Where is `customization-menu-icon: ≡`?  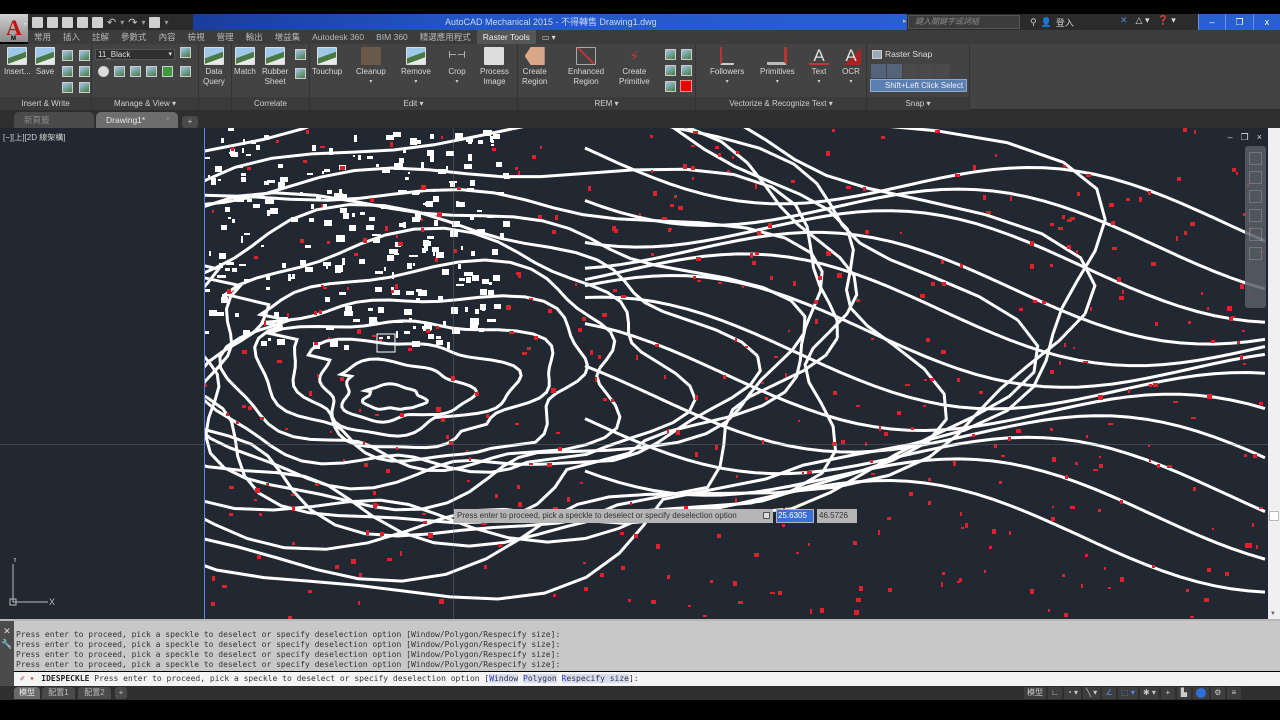
customization-menu-icon: ≡ is located at coordinates (1233, 693).